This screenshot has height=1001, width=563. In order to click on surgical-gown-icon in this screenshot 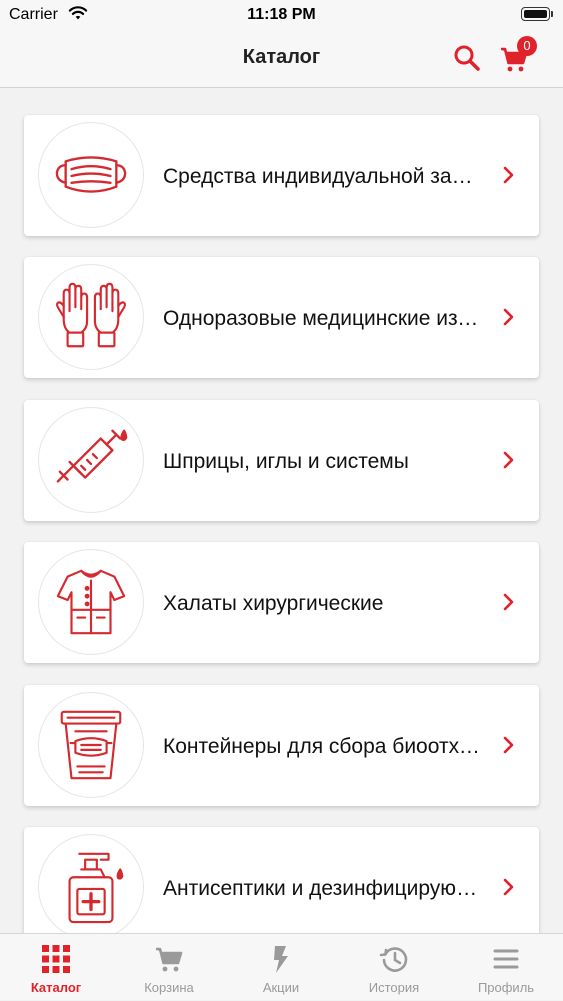, I will do `click(91, 602)`.